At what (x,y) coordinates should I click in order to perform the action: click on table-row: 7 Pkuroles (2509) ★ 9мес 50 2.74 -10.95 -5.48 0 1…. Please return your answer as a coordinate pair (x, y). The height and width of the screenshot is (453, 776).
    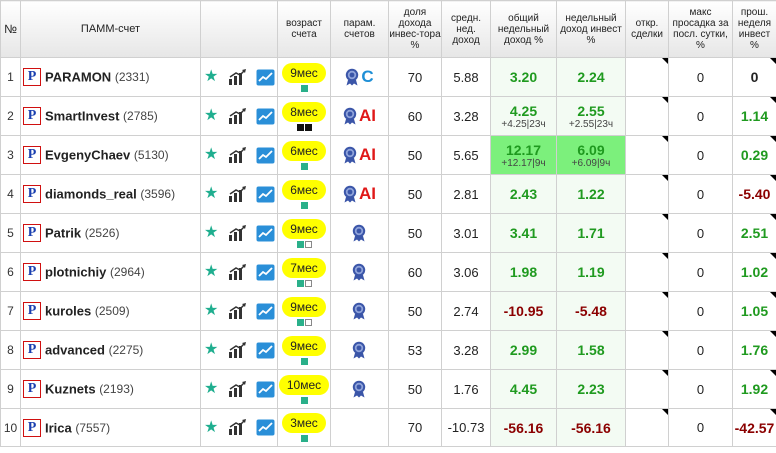
    Looking at the image, I should click on (388, 311).